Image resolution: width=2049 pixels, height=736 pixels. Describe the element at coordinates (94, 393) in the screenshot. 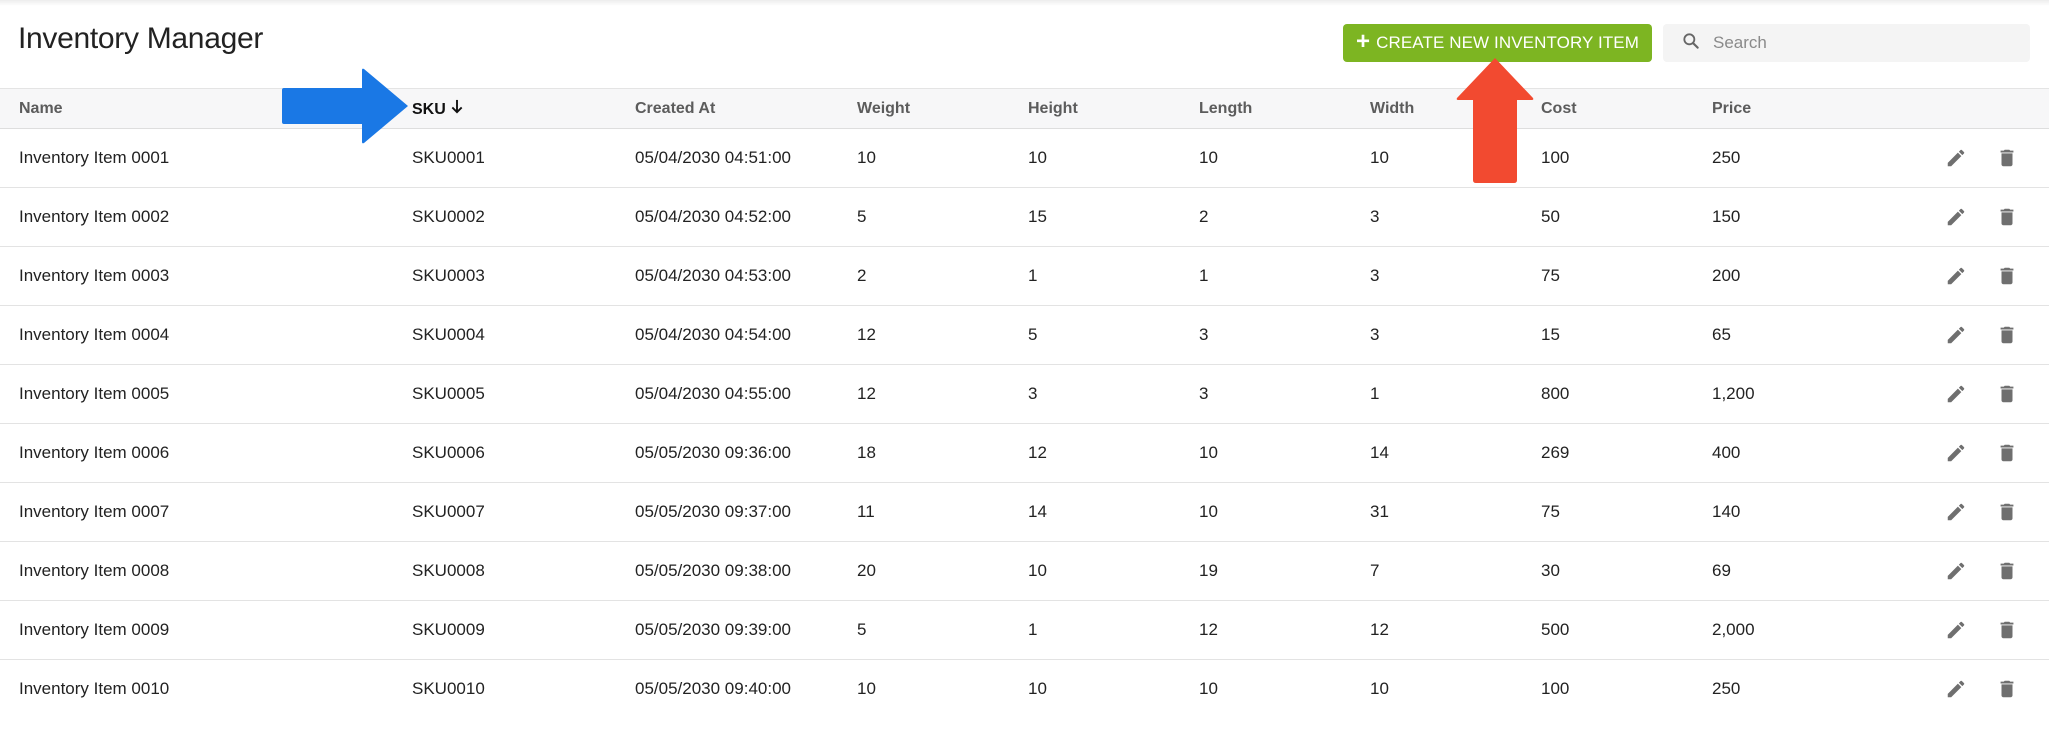

I see `cell-name: Inventory Item 0005` at that location.